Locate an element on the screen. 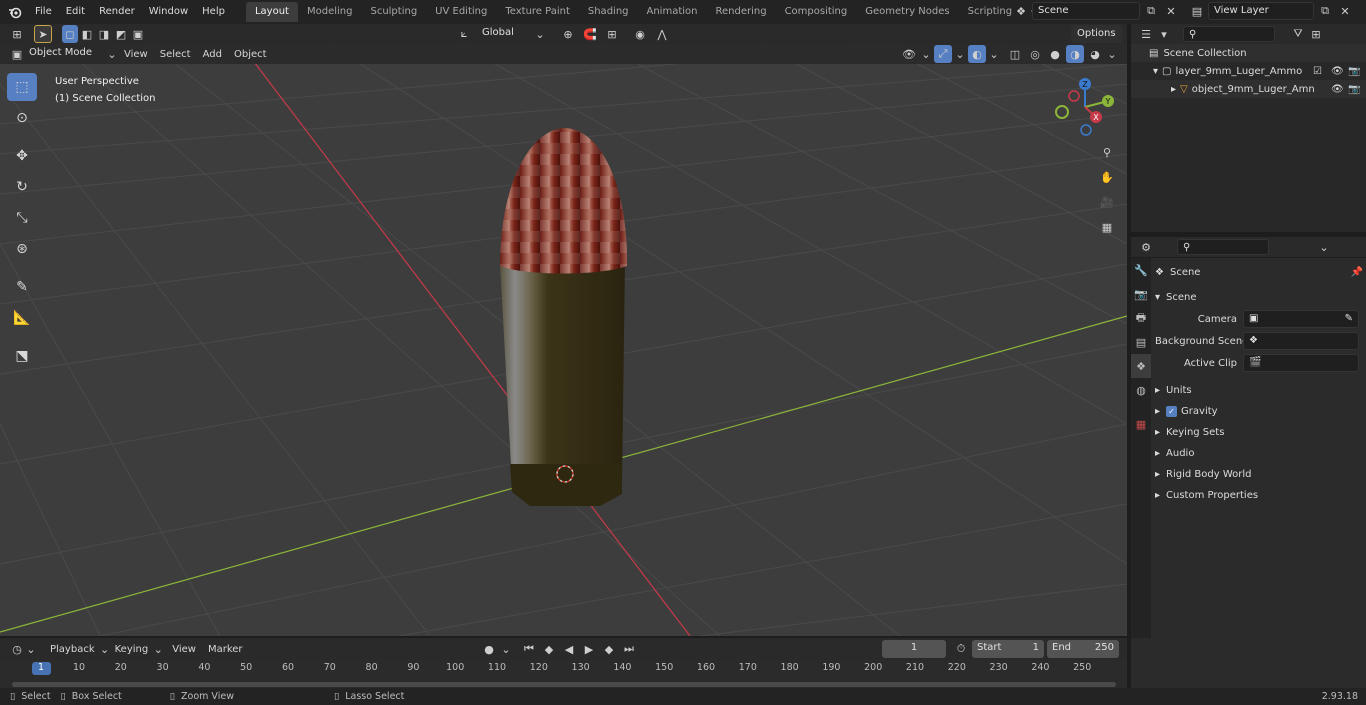 The height and width of the screenshot is (705, 1366). filter-icon: ⛛ is located at coordinates (1298, 34).